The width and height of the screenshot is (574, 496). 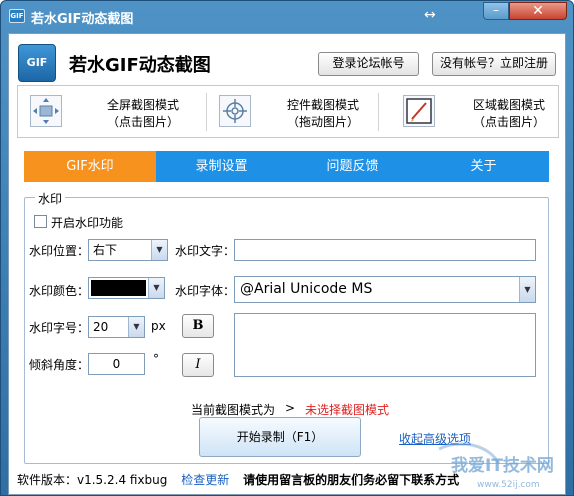 I want to click on app-title: 若水GIF动态截图, so click(x=140, y=65).